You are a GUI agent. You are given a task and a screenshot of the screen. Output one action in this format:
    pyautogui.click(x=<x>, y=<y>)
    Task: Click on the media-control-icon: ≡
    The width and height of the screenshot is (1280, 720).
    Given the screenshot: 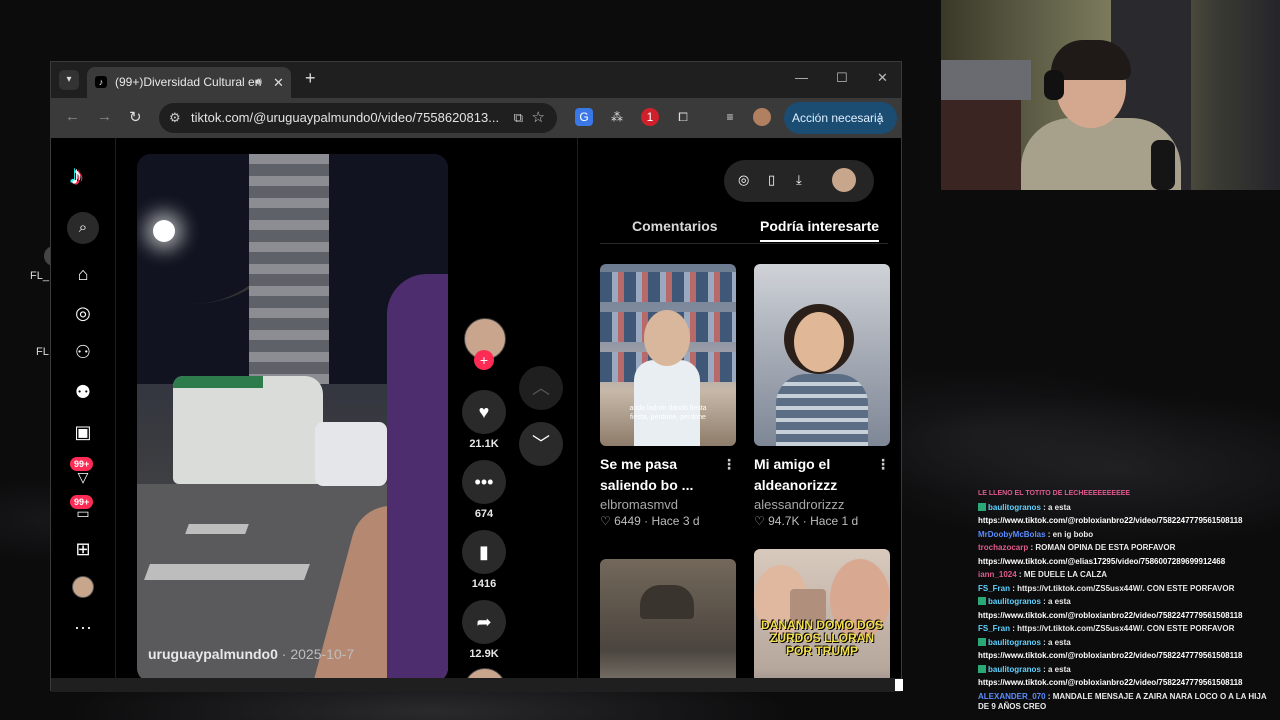 What is the action you would take?
    pyautogui.click(x=730, y=117)
    